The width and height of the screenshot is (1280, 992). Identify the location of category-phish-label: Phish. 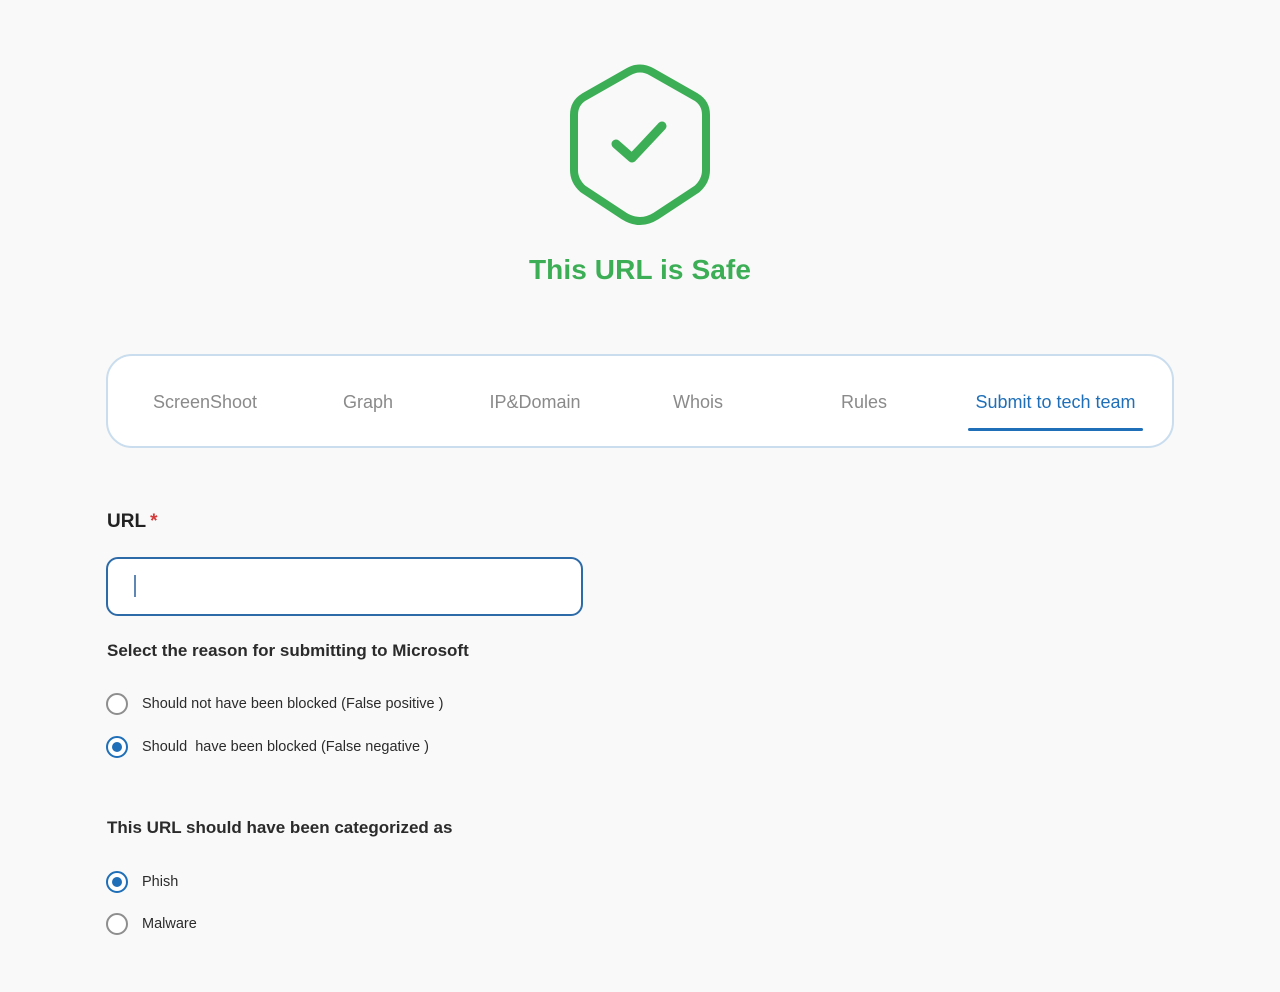
(160, 882).